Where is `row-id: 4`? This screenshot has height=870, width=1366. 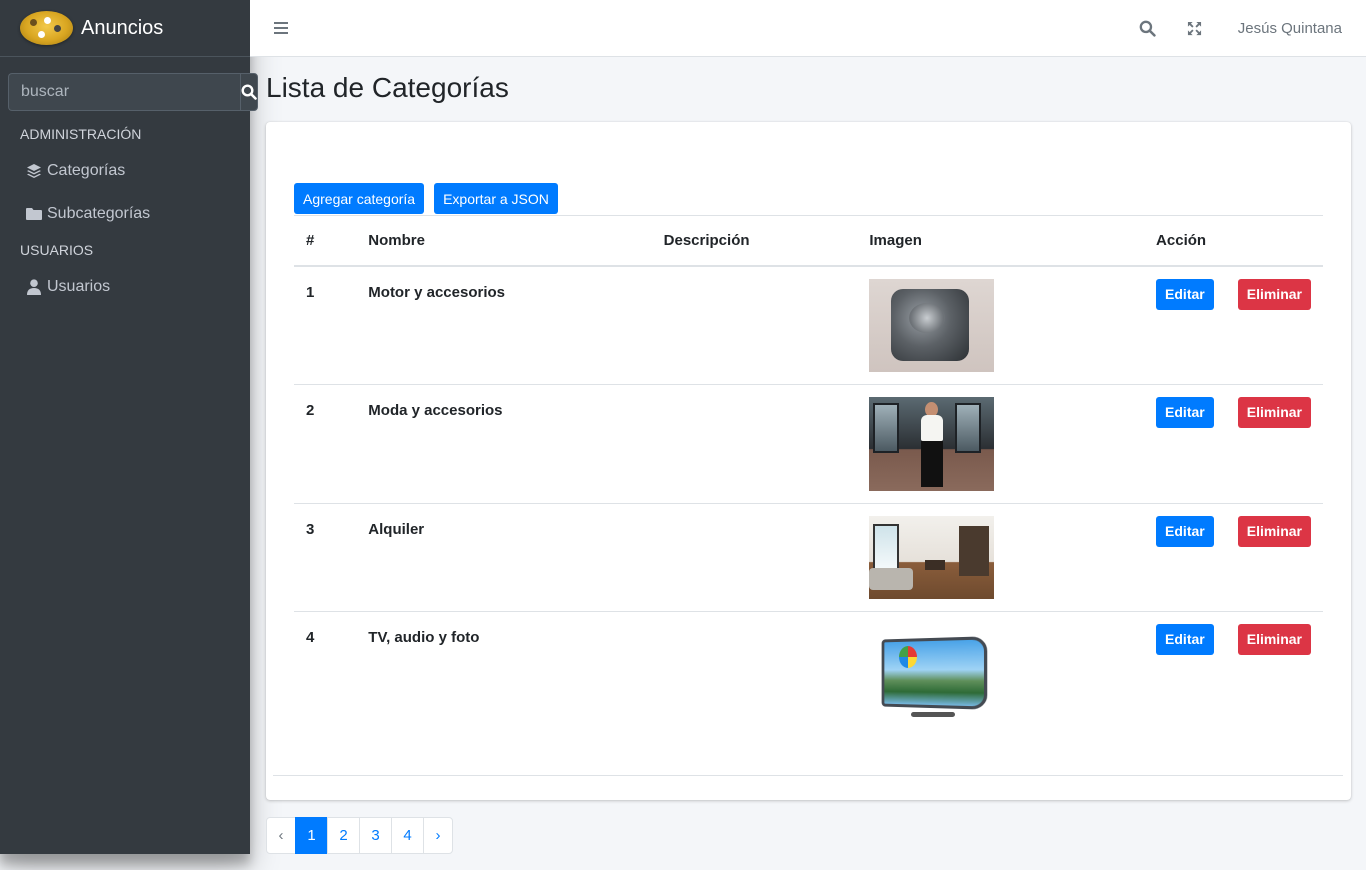 row-id: 4 is located at coordinates (325, 675).